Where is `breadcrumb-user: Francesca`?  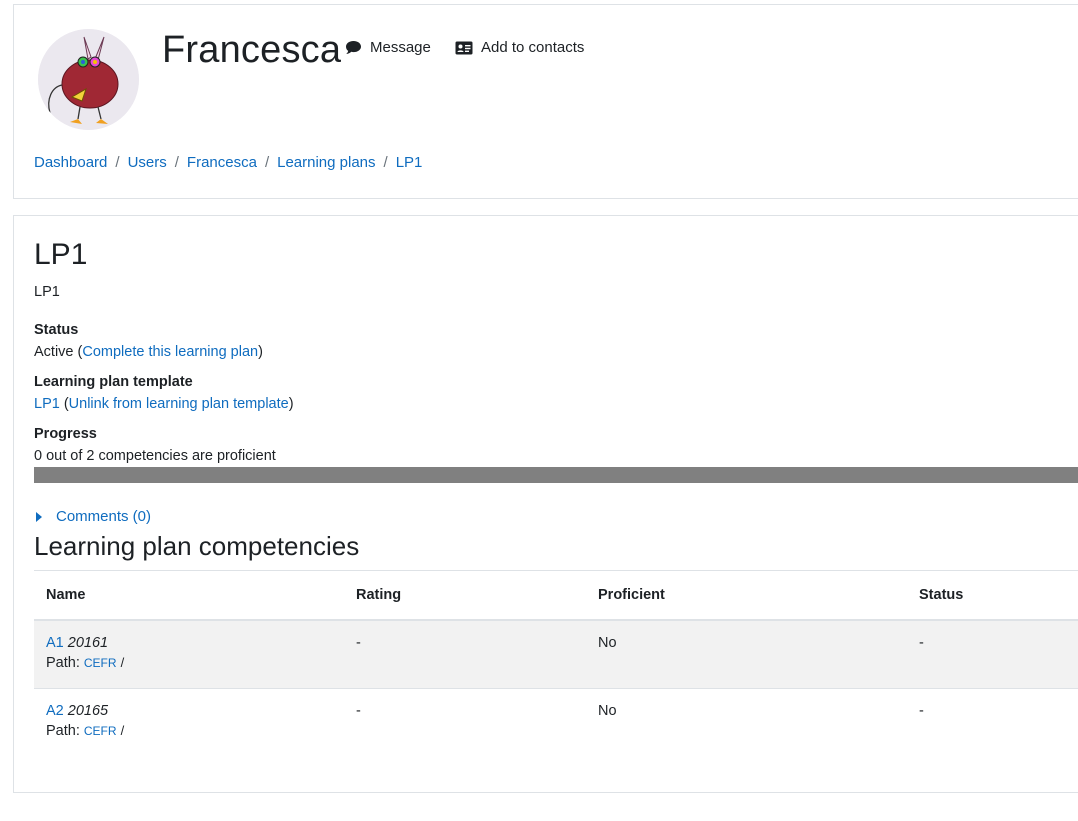
breadcrumb-user: Francesca is located at coordinates (222, 162).